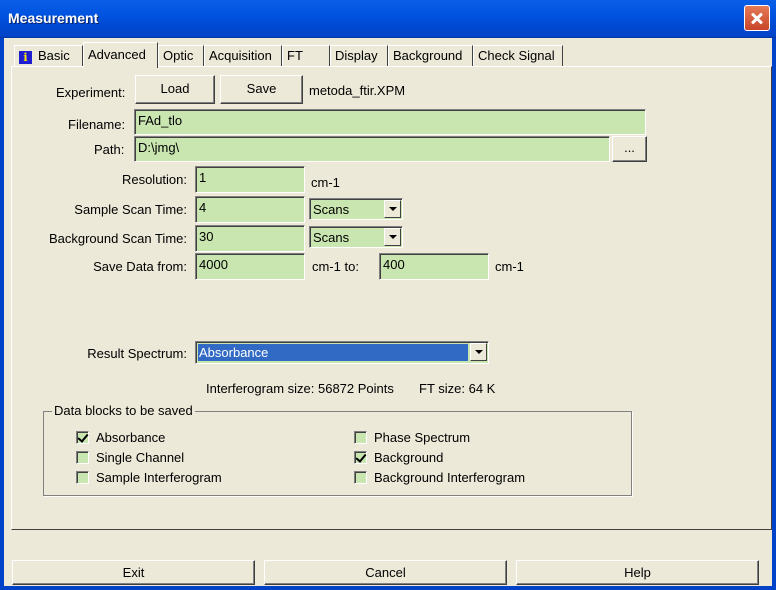 The image size is (776, 590). Describe the element at coordinates (372, 149) in the screenshot. I see `path-field: D:\jmg\` at that location.